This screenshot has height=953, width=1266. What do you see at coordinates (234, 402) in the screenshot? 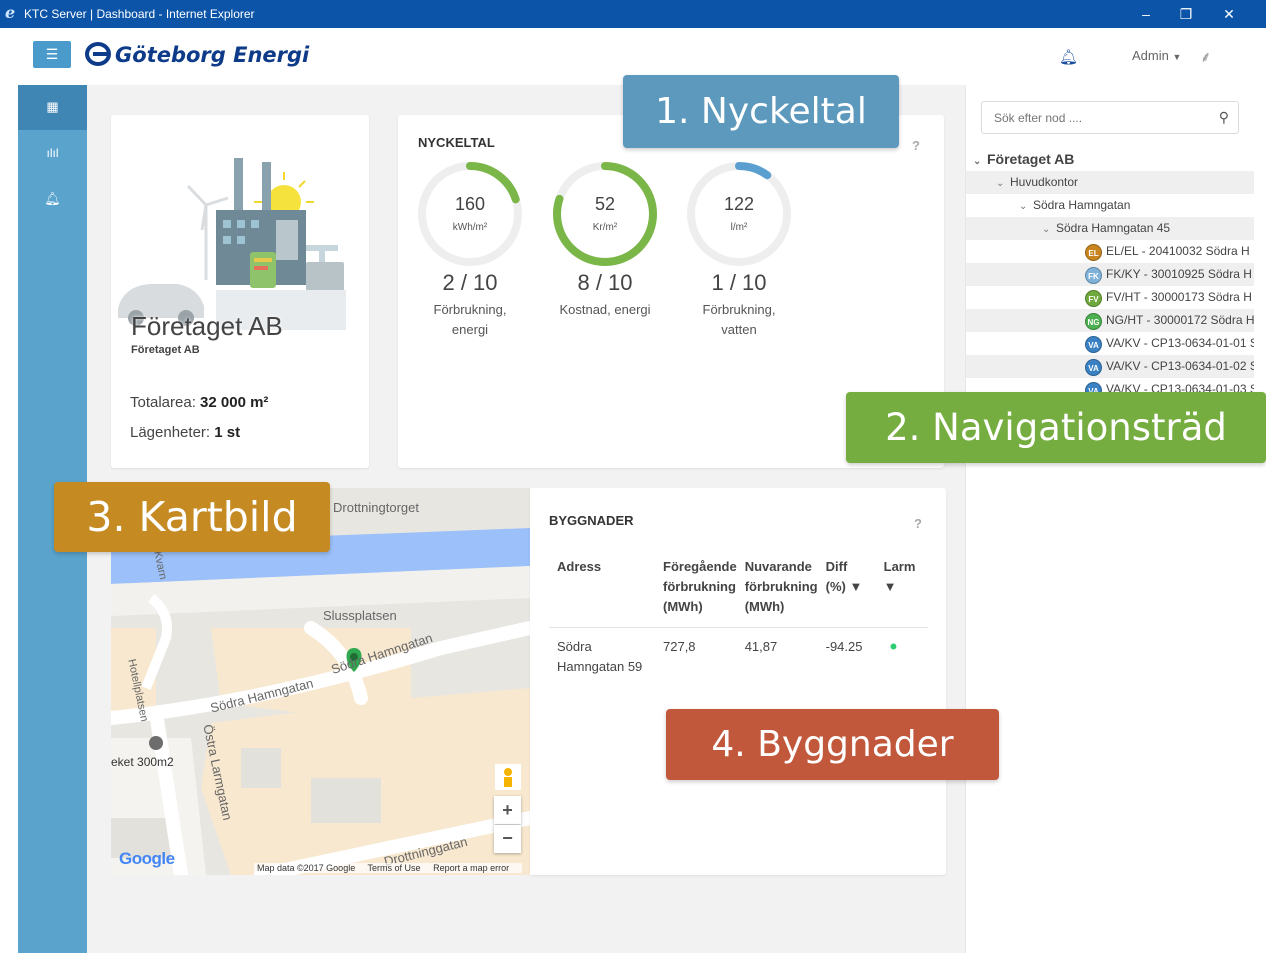
I see `total-area-value: 32 000 m²` at bounding box center [234, 402].